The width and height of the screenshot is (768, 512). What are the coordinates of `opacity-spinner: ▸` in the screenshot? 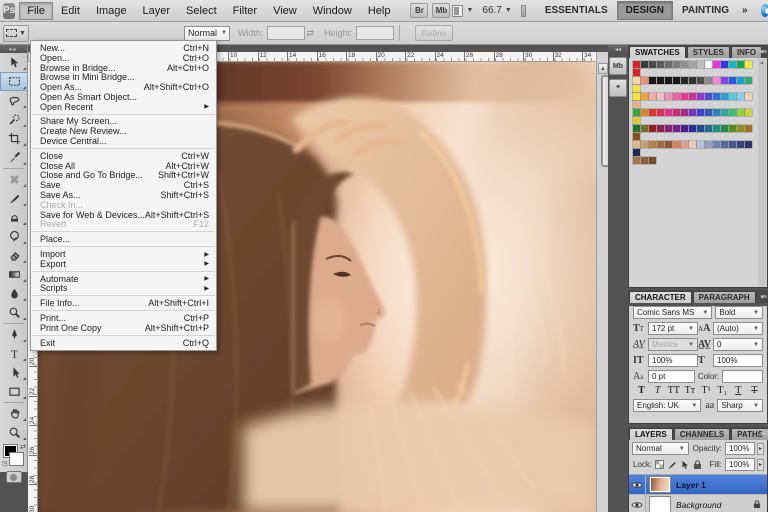 It's located at (760, 448).